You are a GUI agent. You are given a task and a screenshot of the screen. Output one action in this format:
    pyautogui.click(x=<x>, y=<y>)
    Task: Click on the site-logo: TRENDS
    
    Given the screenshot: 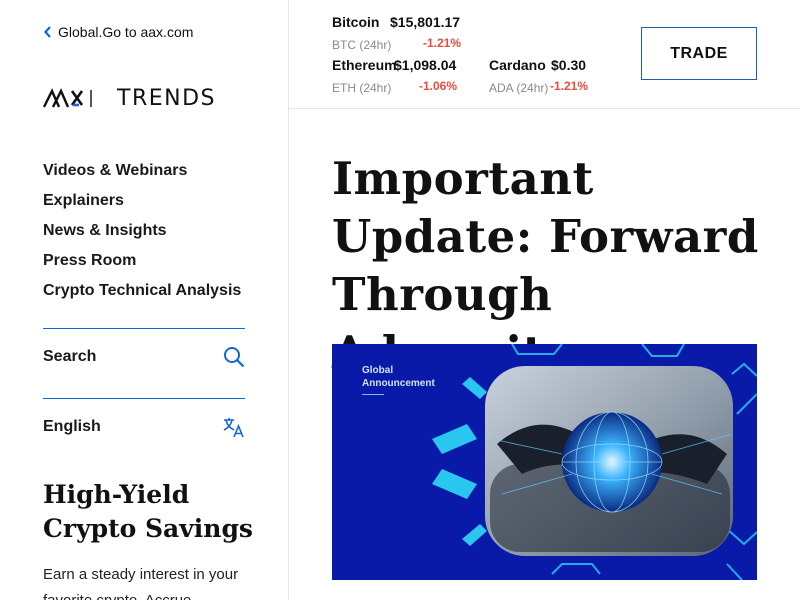 What is the action you would take?
    pyautogui.click(x=129, y=98)
    